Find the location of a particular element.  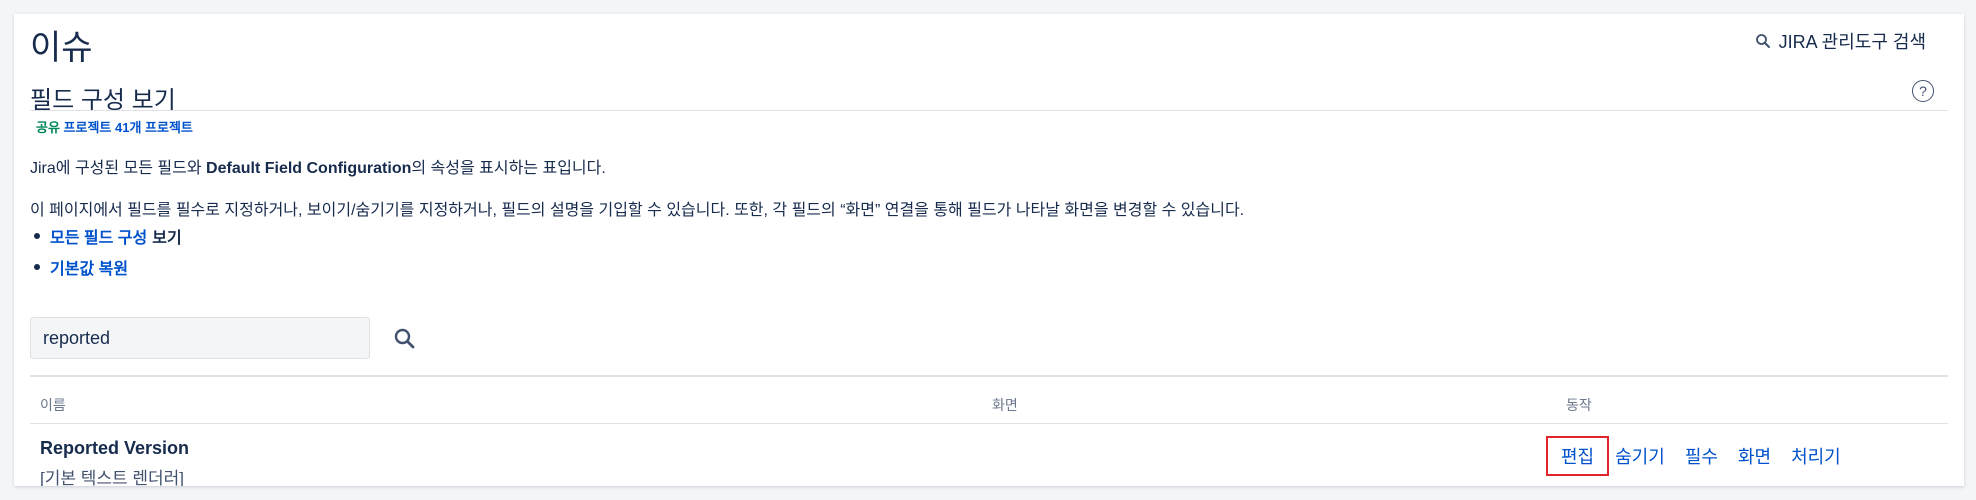

row-actions: 편집 숨기기 필수 화면 처리기 is located at coordinates (1703, 456).